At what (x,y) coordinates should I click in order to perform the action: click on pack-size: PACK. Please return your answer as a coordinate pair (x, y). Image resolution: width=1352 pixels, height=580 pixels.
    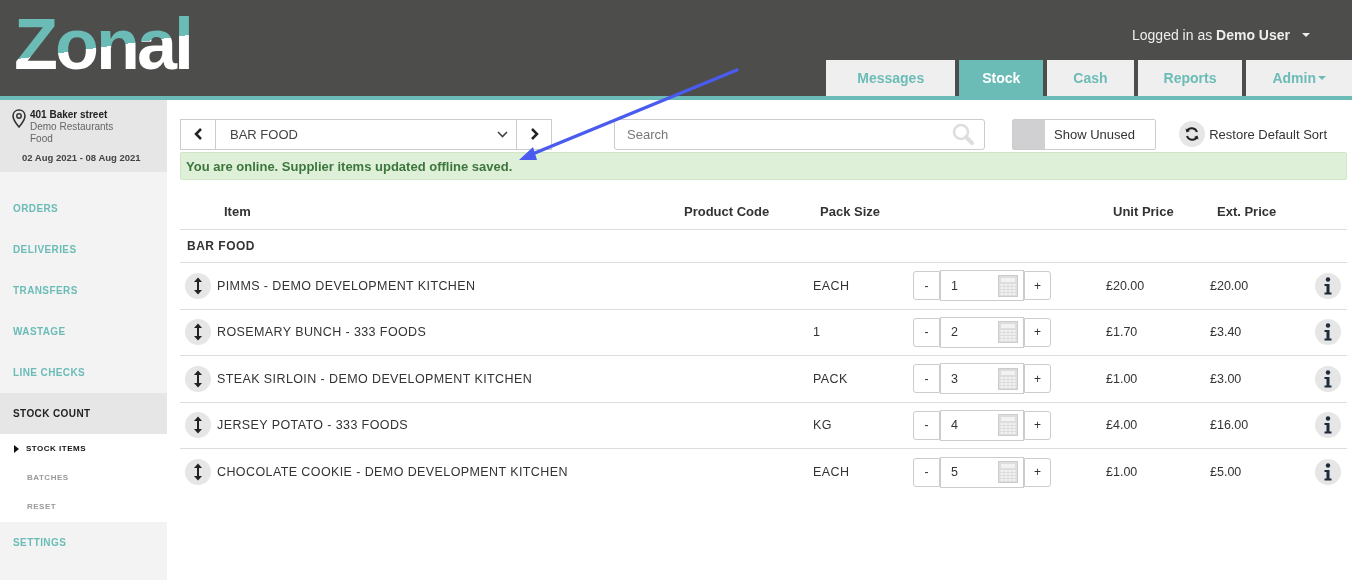
    Looking at the image, I should click on (831, 378).